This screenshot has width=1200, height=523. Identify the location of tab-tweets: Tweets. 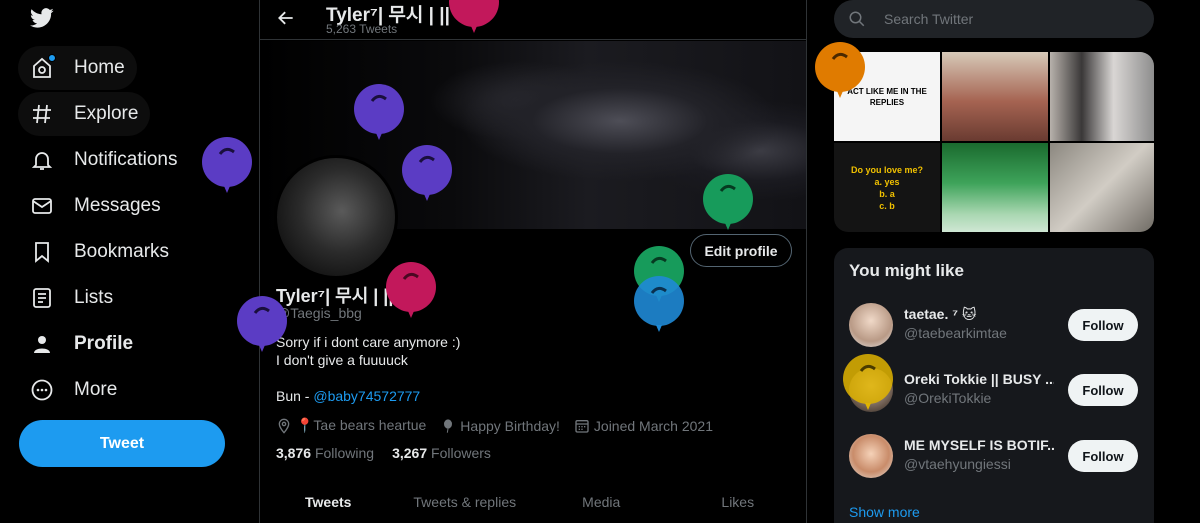
(328, 501).